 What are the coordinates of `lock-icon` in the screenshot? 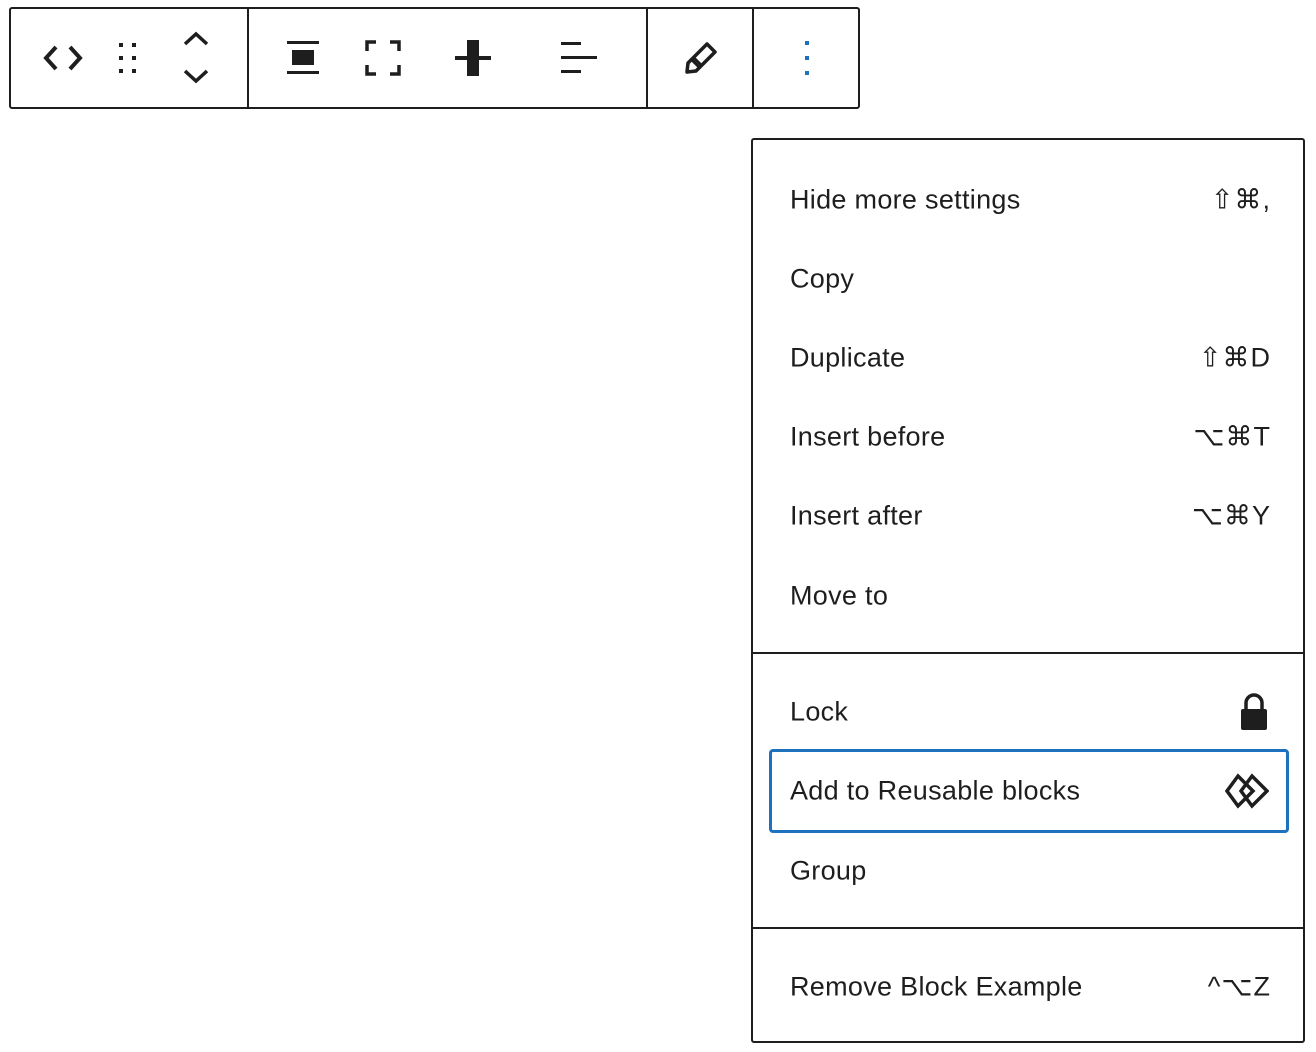 It's located at (1254, 712).